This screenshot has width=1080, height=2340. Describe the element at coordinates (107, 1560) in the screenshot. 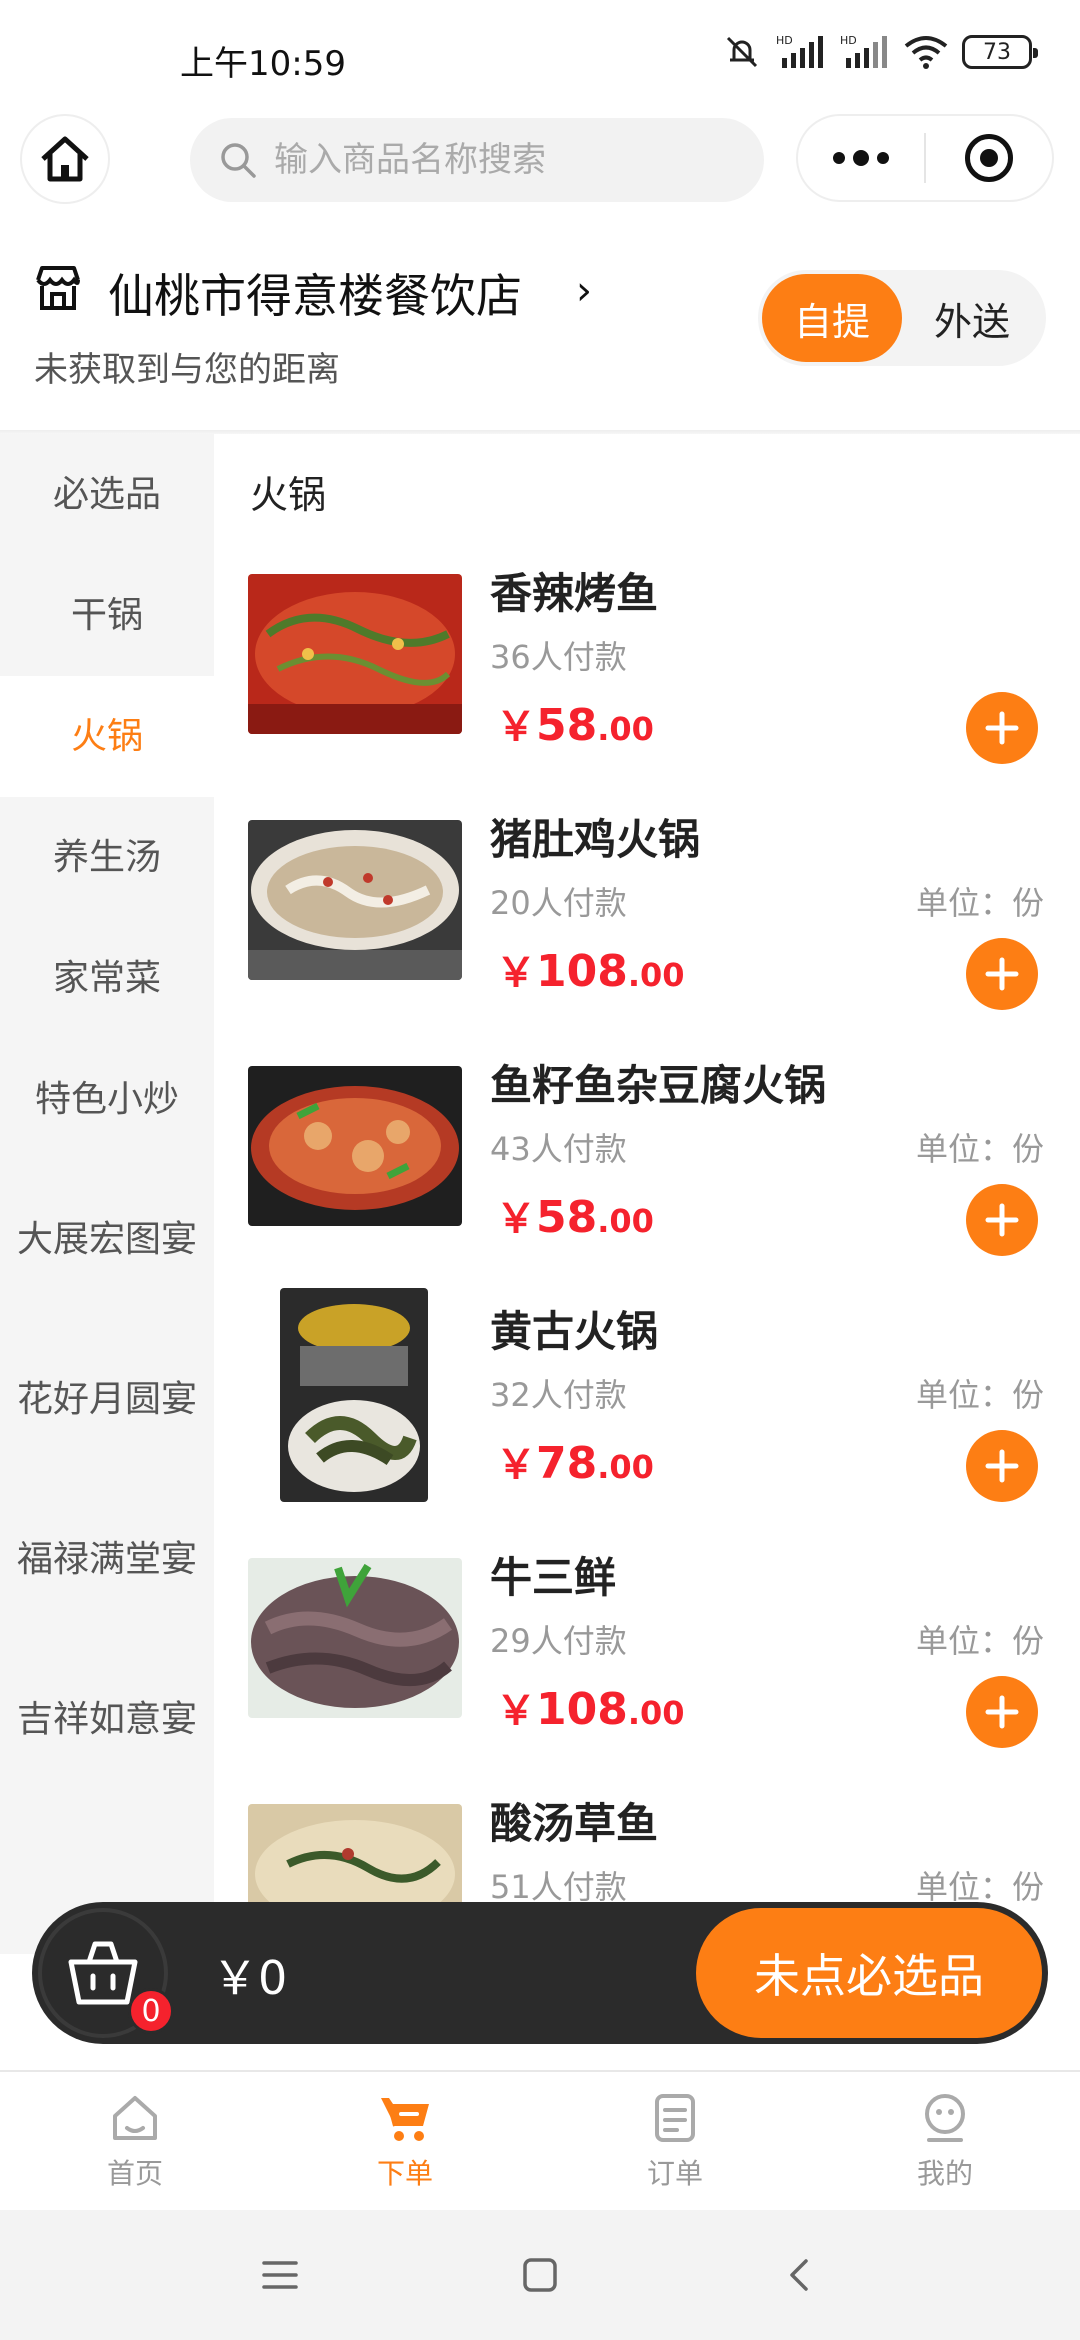

I see `category-item: 福禄满堂宴` at that location.